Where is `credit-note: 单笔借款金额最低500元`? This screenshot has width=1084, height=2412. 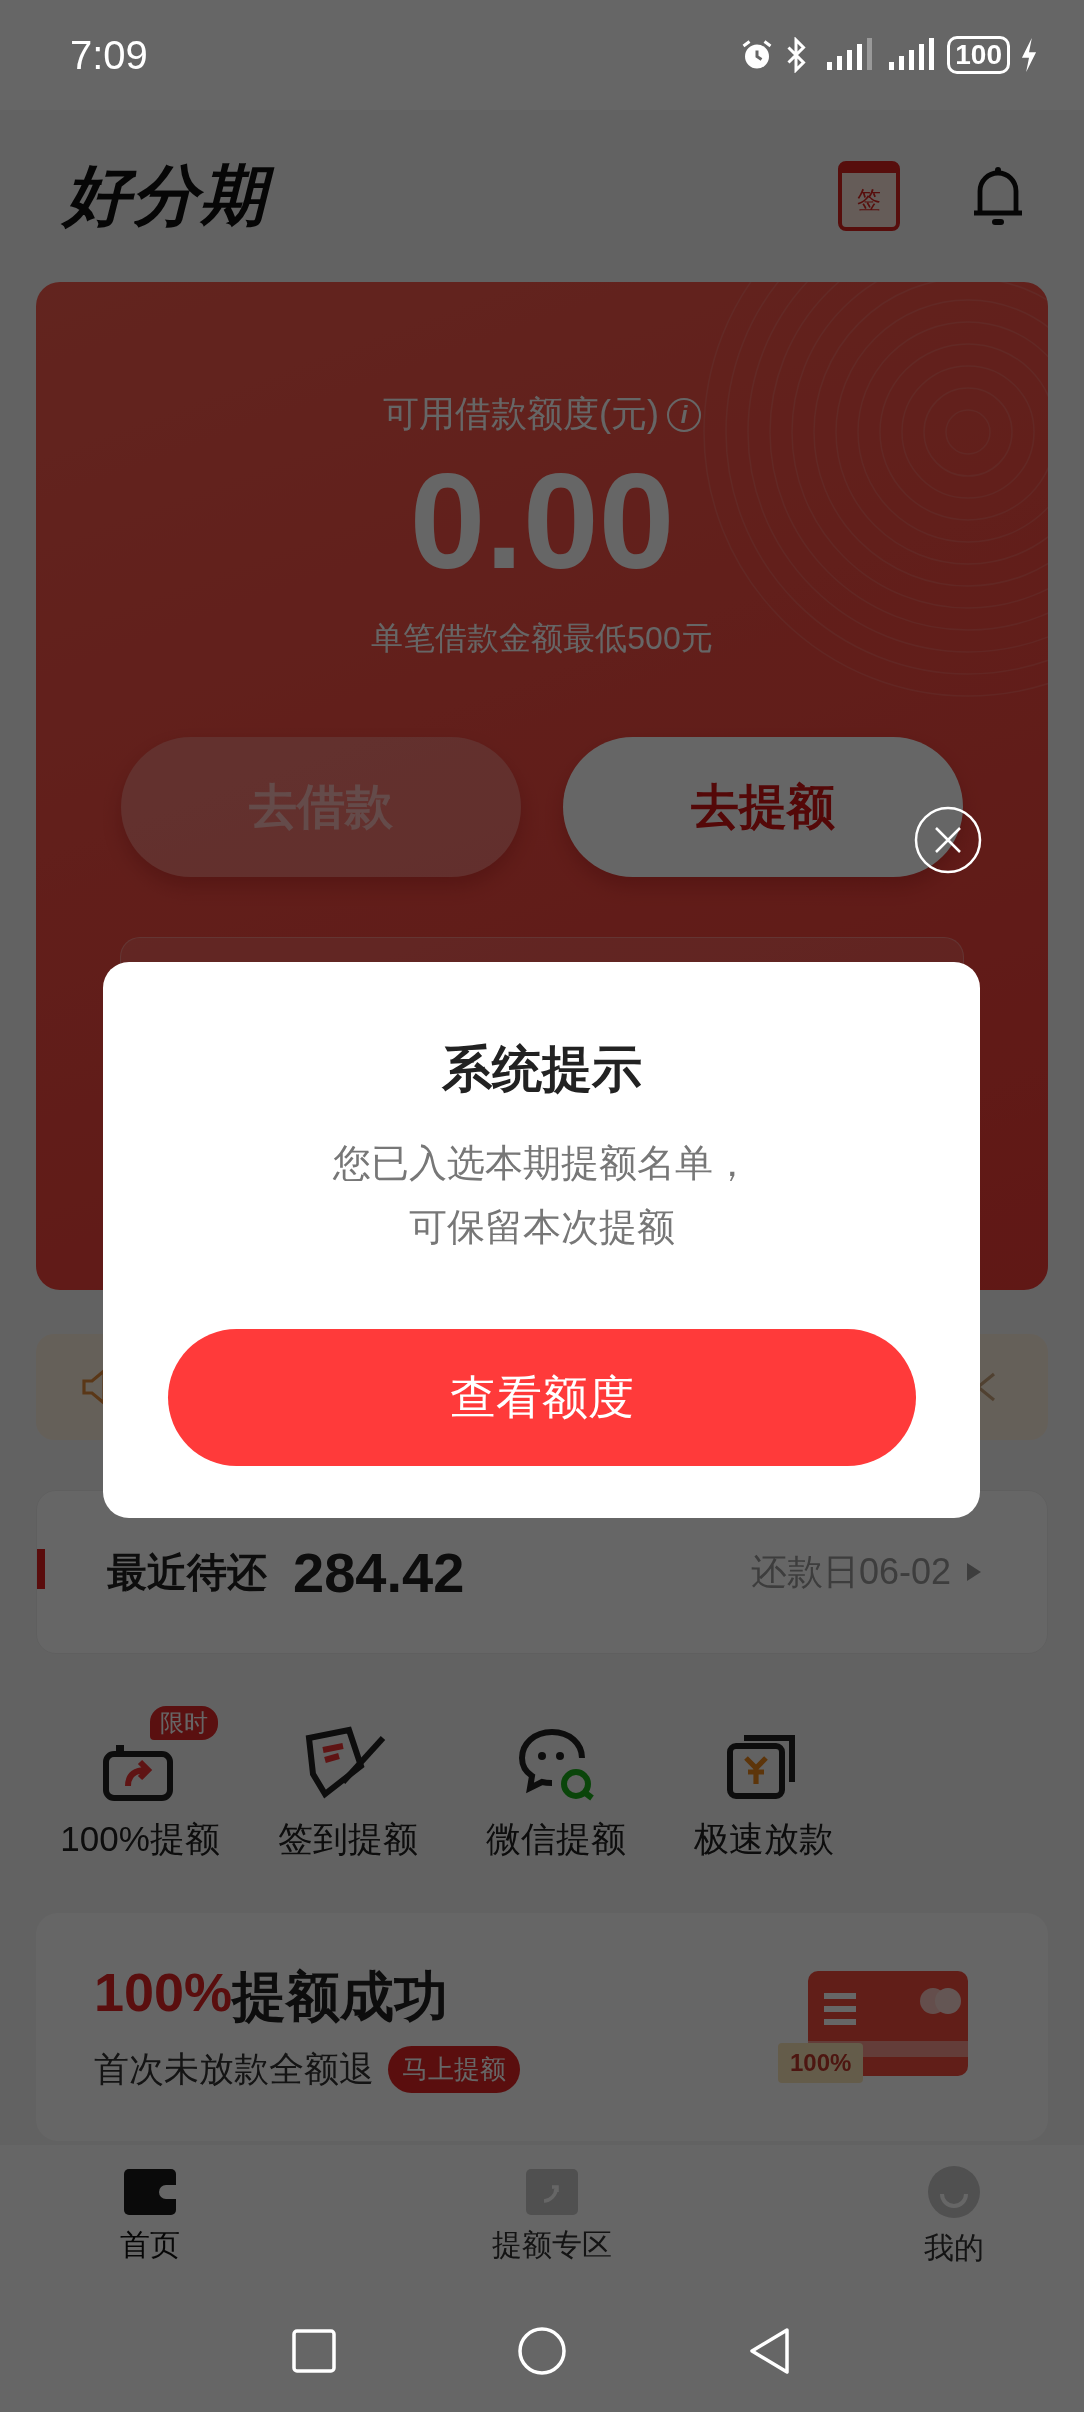 credit-note: 单笔借款金额最低500元 is located at coordinates (542, 638).